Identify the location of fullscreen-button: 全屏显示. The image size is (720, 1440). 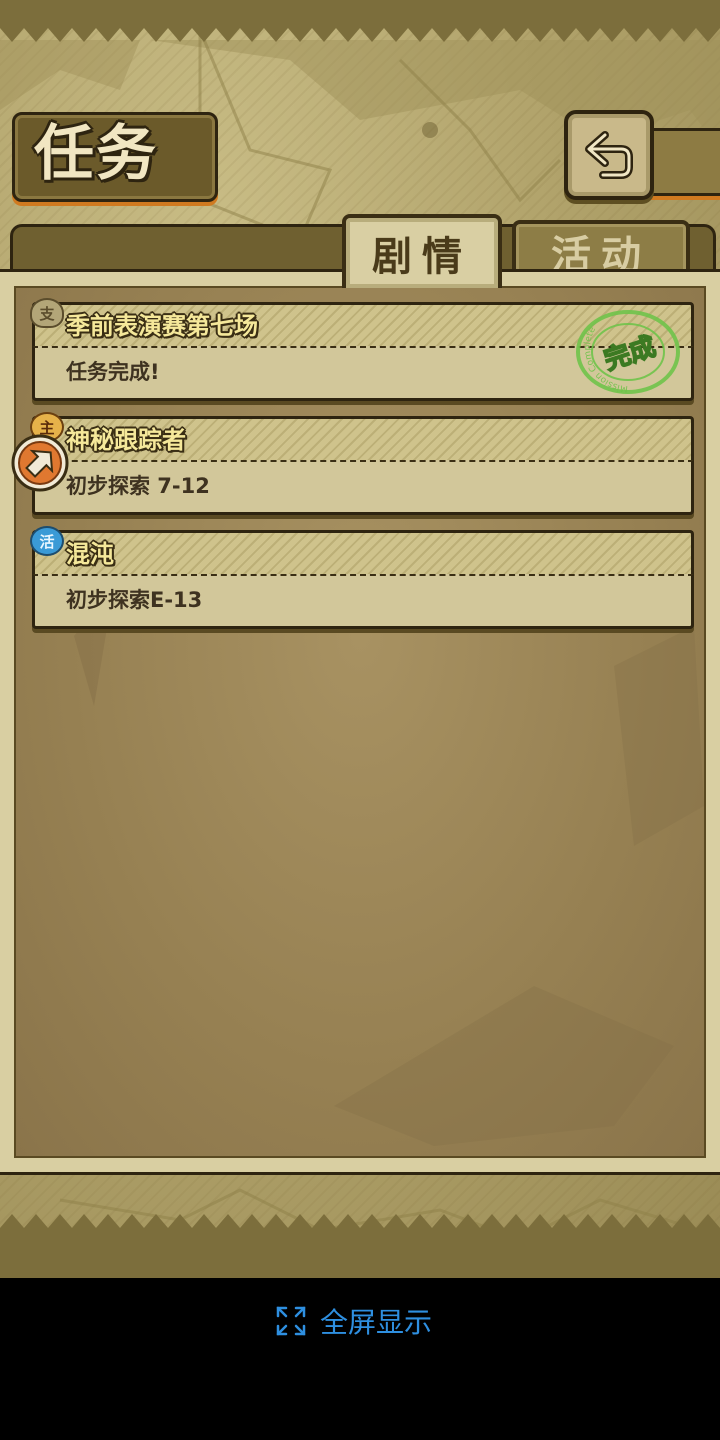
(354, 1321).